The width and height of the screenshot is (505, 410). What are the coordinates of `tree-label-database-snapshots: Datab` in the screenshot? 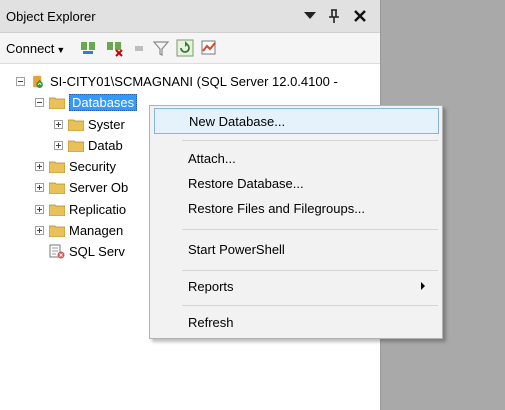 It's located at (105, 145).